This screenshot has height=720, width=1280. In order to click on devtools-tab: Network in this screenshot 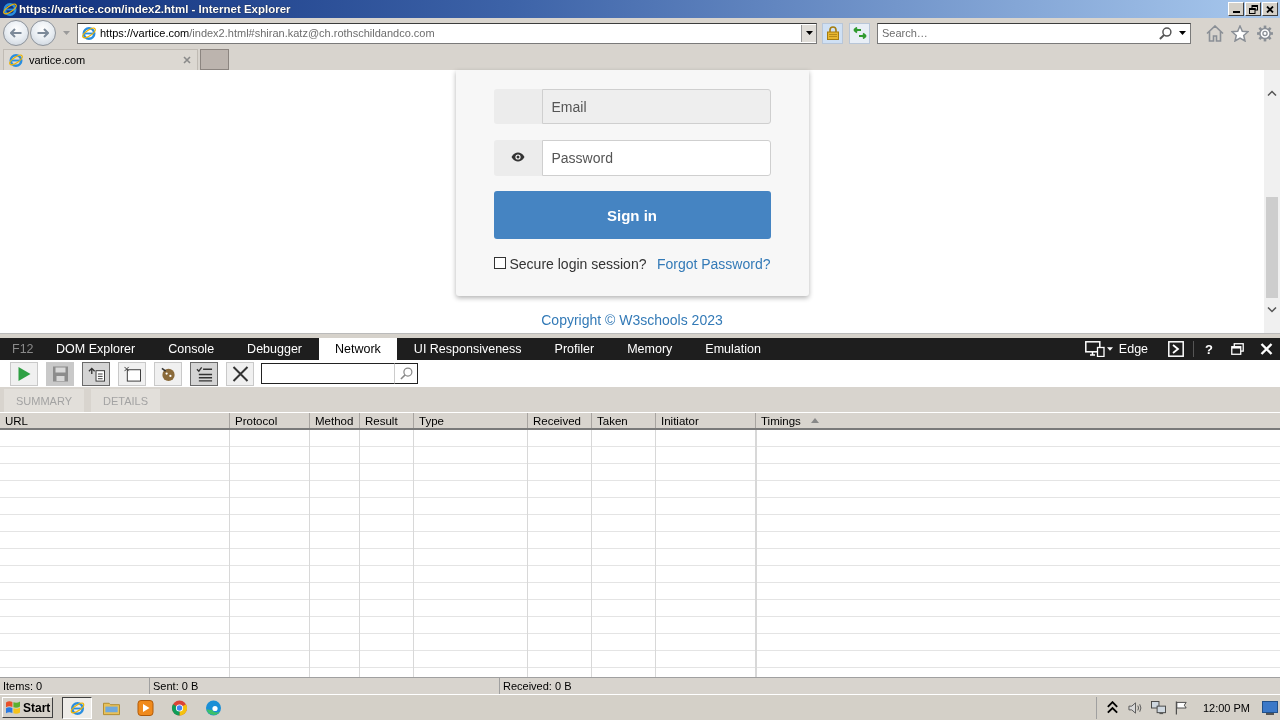, I will do `click(358, 349)`.